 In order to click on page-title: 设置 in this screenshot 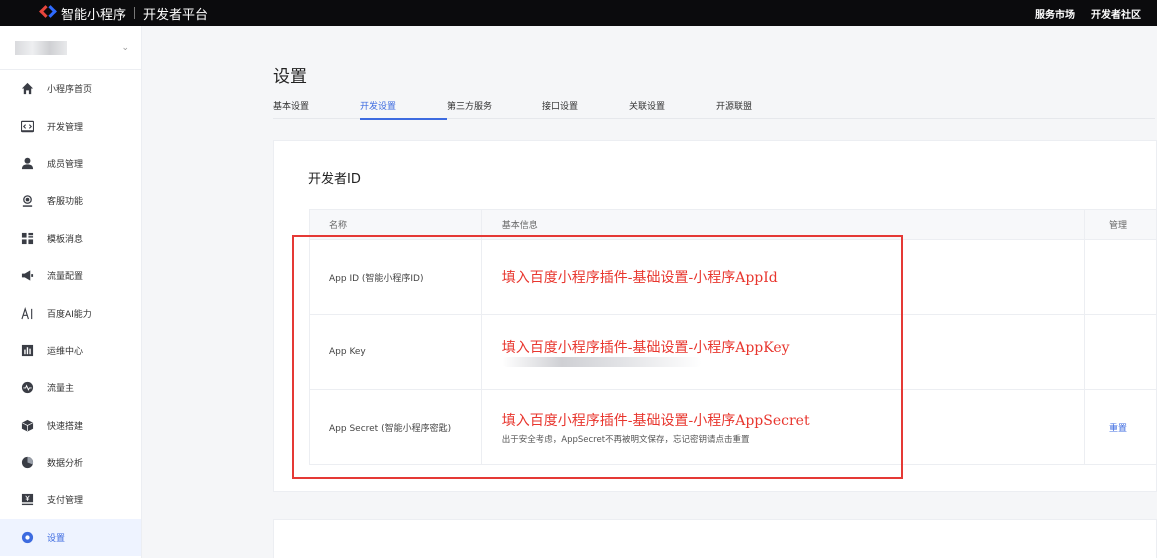, I will do `click(290, 77)`.